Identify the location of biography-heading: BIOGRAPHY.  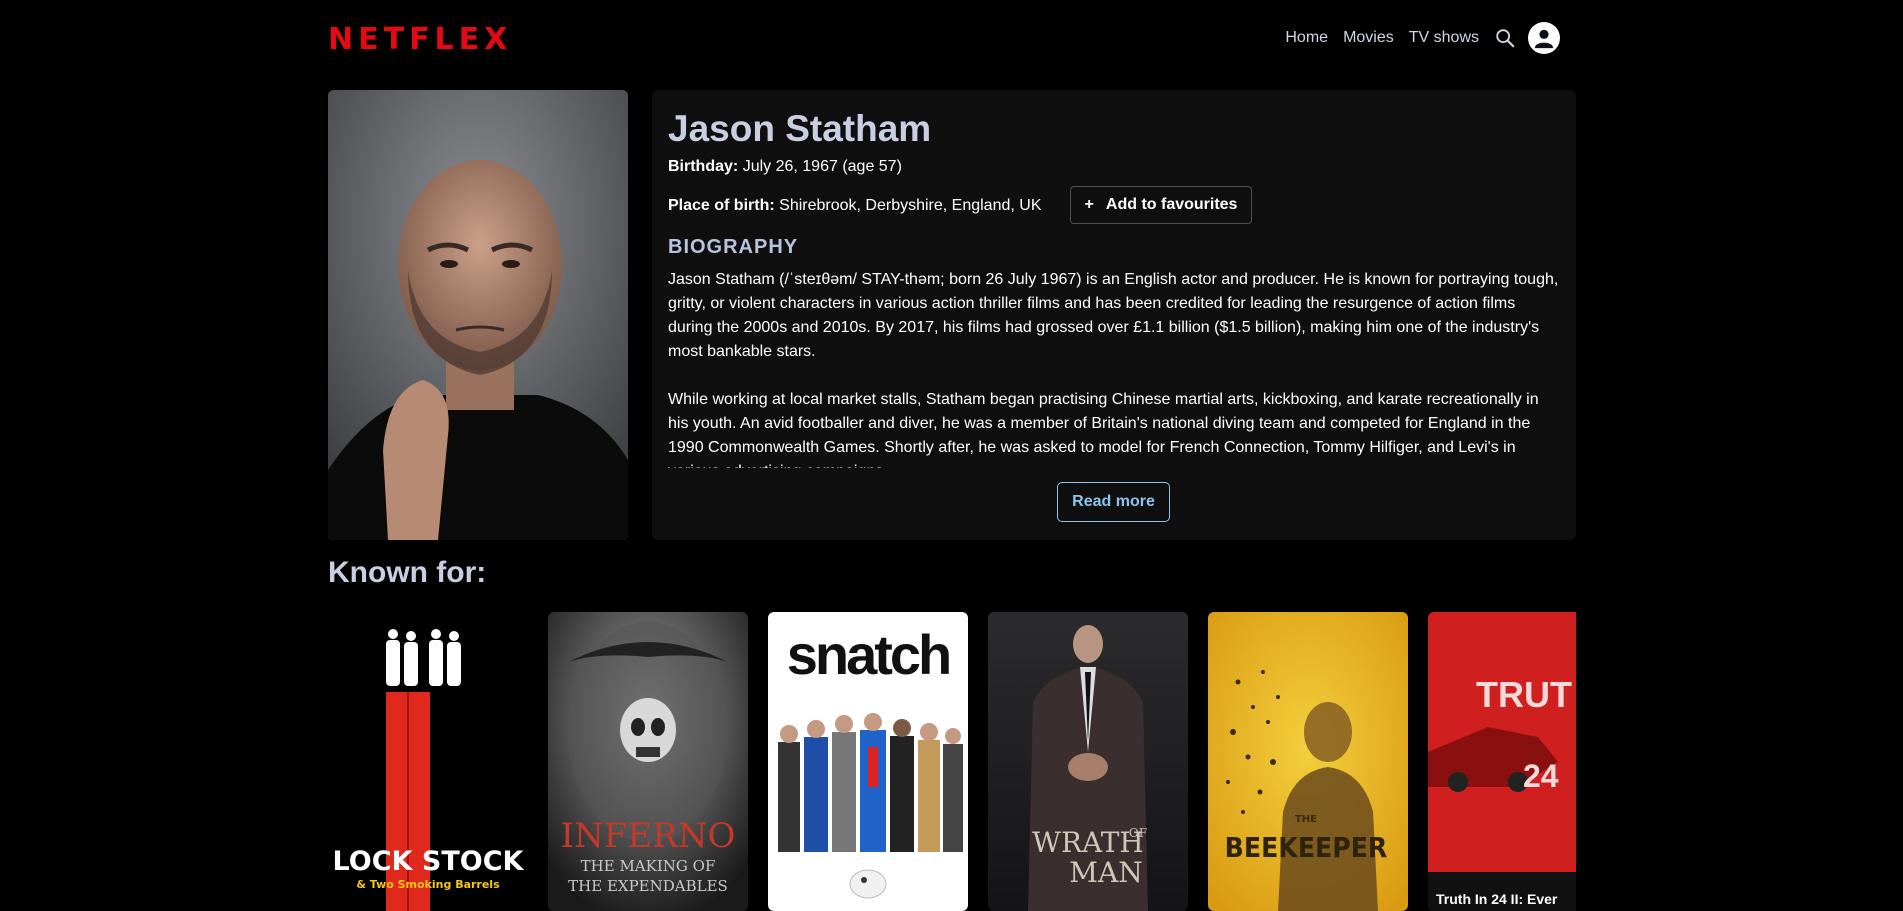
(733, 247).